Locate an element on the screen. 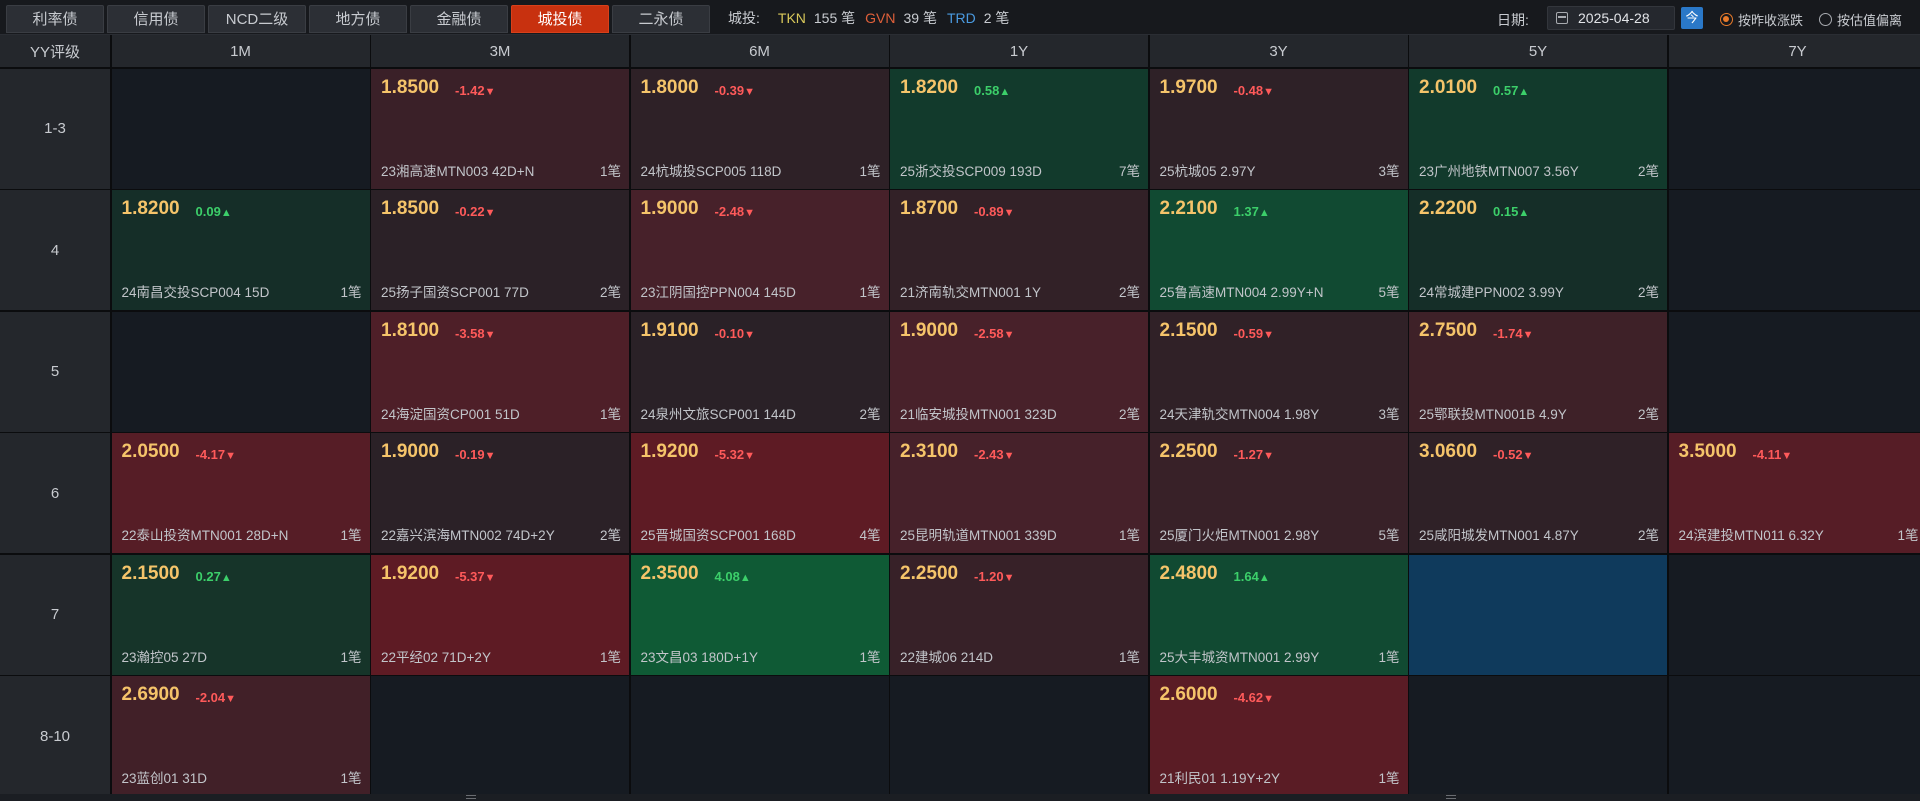  bond-name: 22泰山投资MTN001 28D+N is located at coordinates (205, 534).